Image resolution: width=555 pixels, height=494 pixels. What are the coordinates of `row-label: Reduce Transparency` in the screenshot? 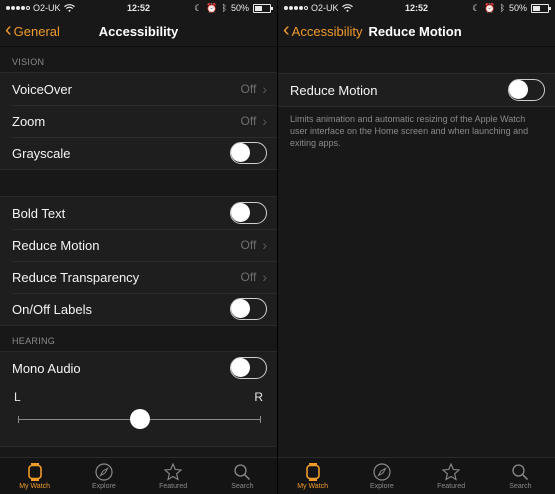 It's located at (76, 277).